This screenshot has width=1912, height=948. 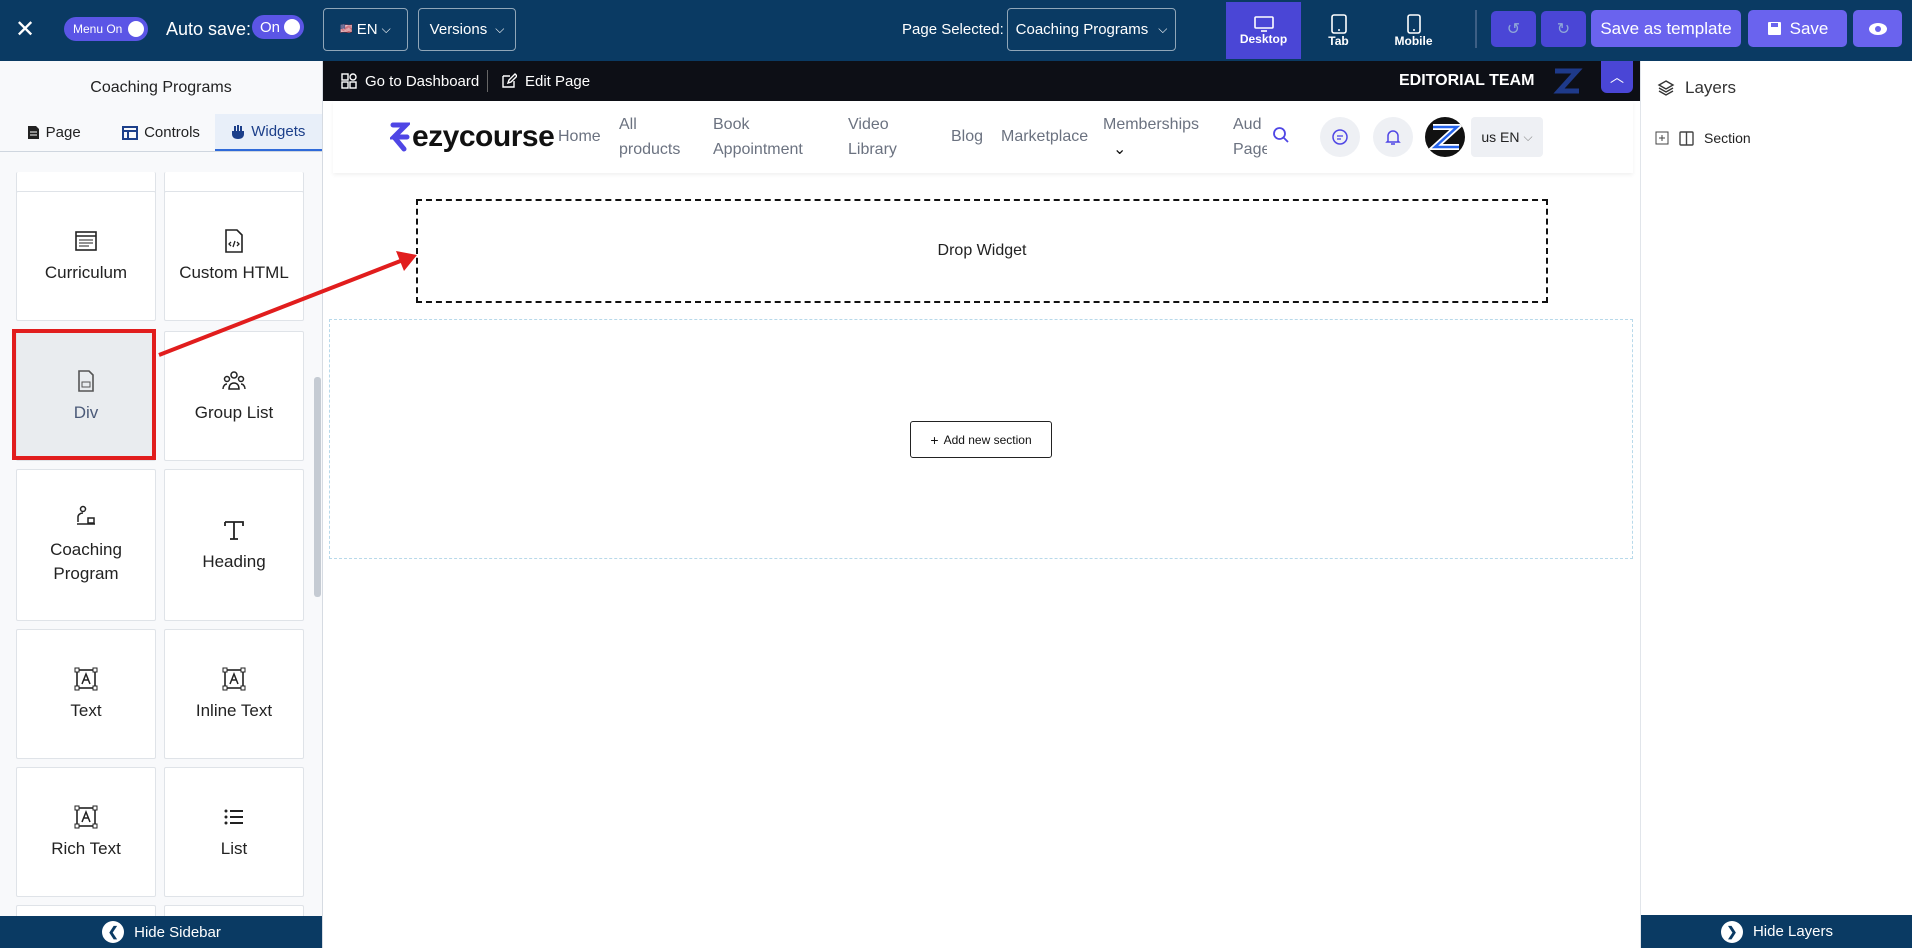 I want to click on go-to-dashboard-label: Go to Dashboard, so click(x=422, y=81).